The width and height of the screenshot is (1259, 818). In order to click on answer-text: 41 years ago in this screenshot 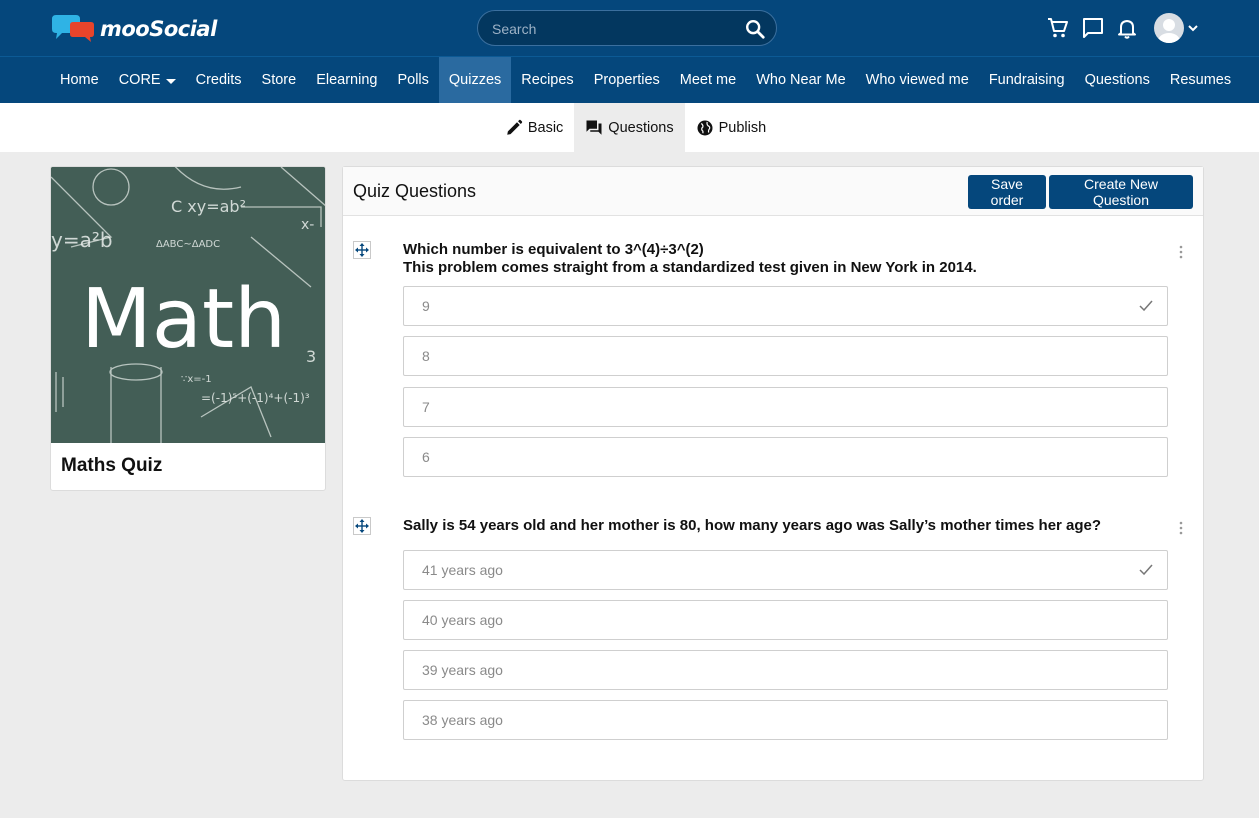, I will do `click(462, 570)`.